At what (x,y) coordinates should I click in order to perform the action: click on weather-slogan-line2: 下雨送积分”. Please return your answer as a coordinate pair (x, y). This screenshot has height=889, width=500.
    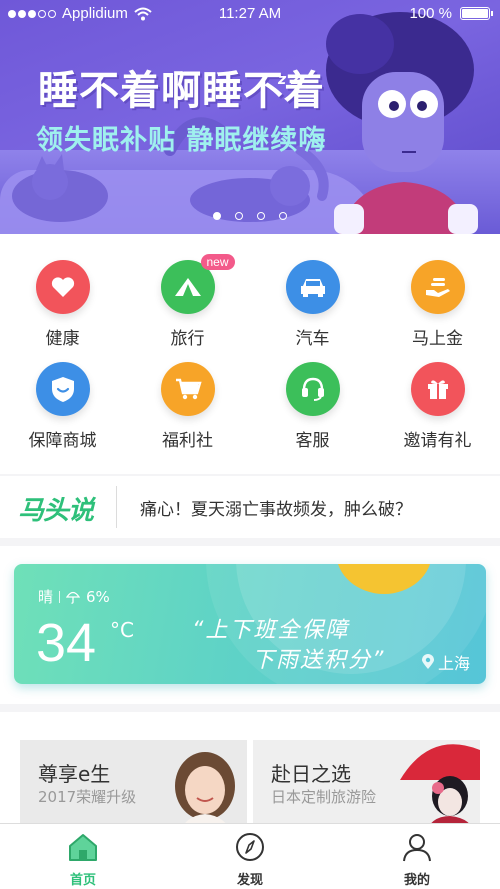
    Looking at the image, I should click on (319, 660).